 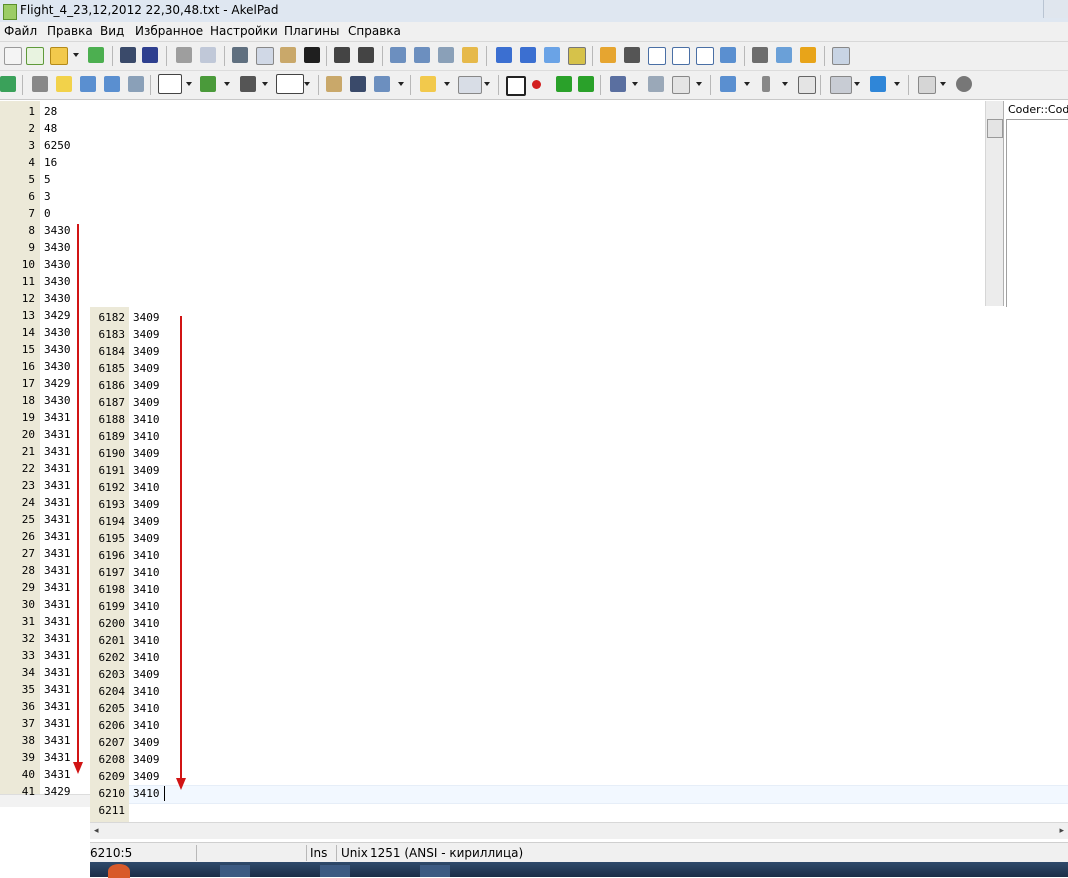 What do you see at coordinates (579, 830) in the screenshot?
I see `horizontal-scrollbar-bottom: ◂ ▸` at bounding box center [579, 830].